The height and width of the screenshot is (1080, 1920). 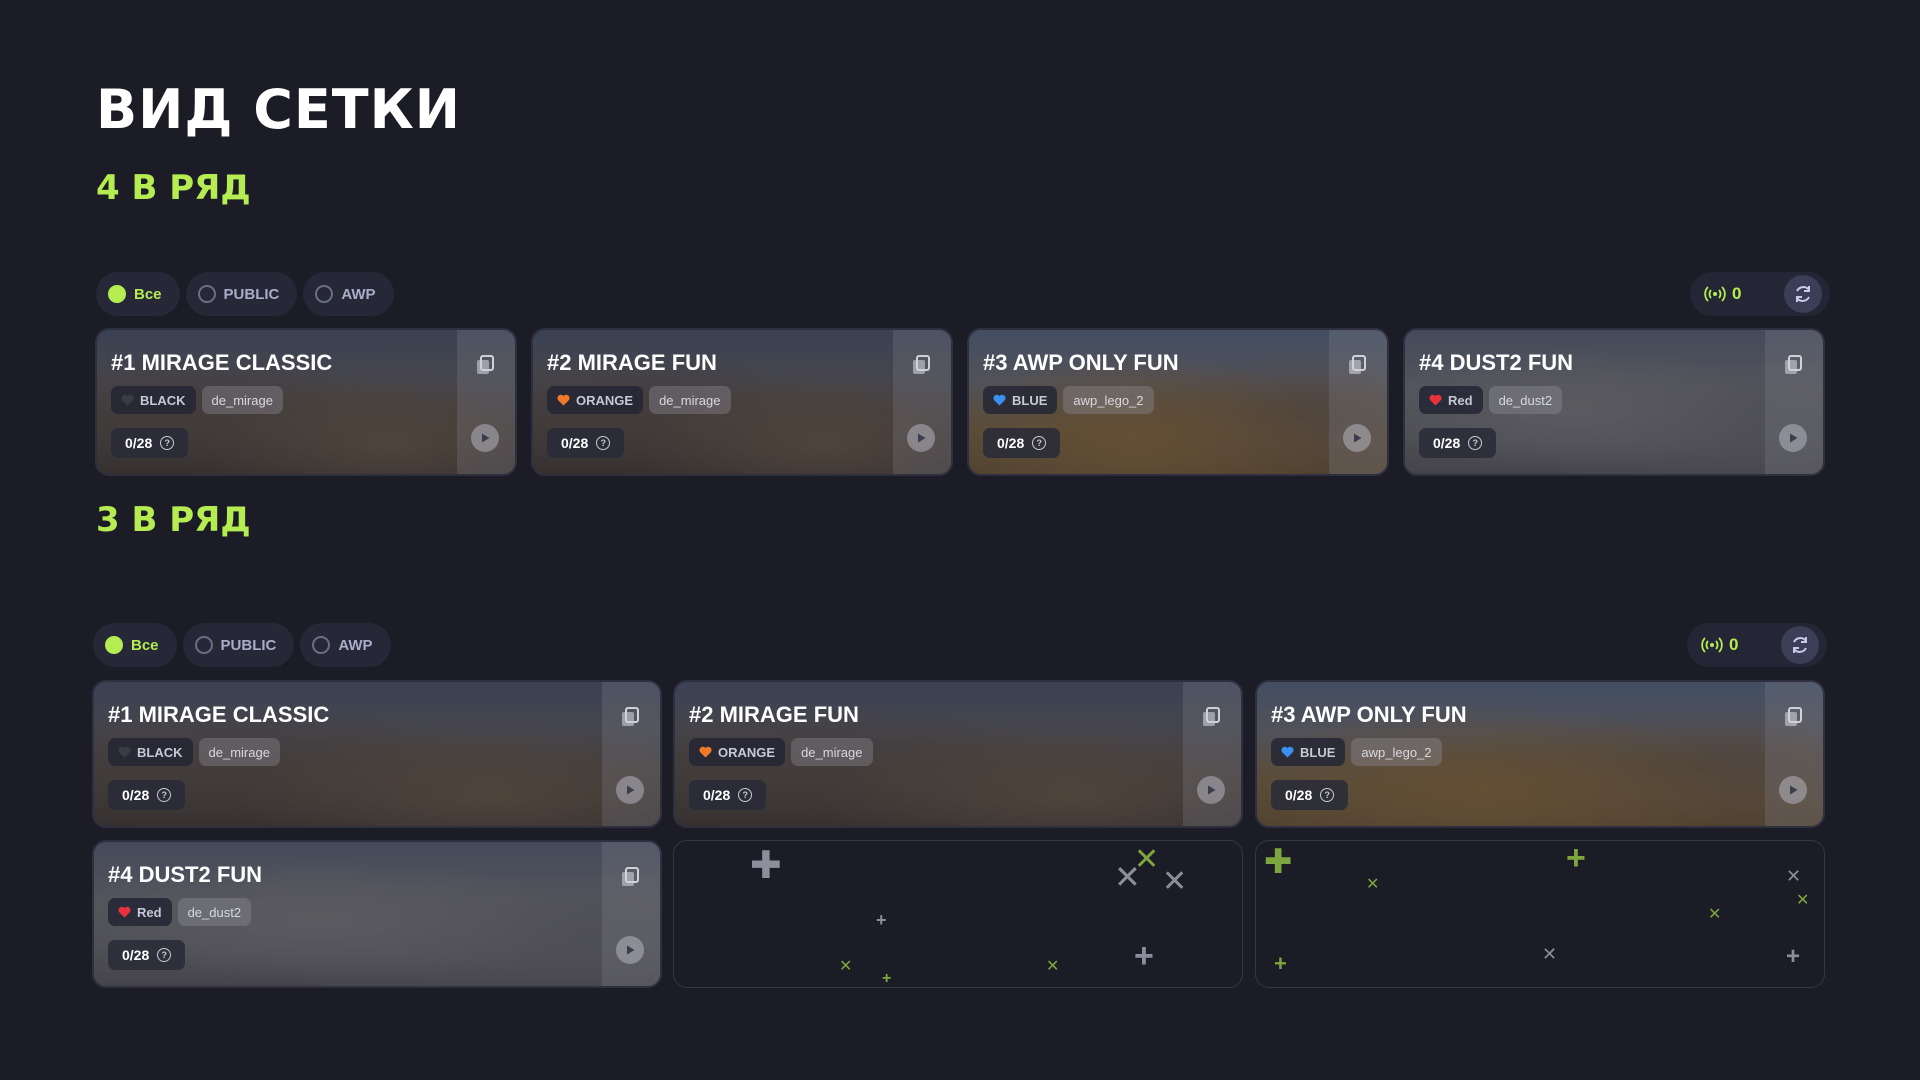 I want to click on server-title: #4 DUST2 FUN, so click(x=1496, y=362).